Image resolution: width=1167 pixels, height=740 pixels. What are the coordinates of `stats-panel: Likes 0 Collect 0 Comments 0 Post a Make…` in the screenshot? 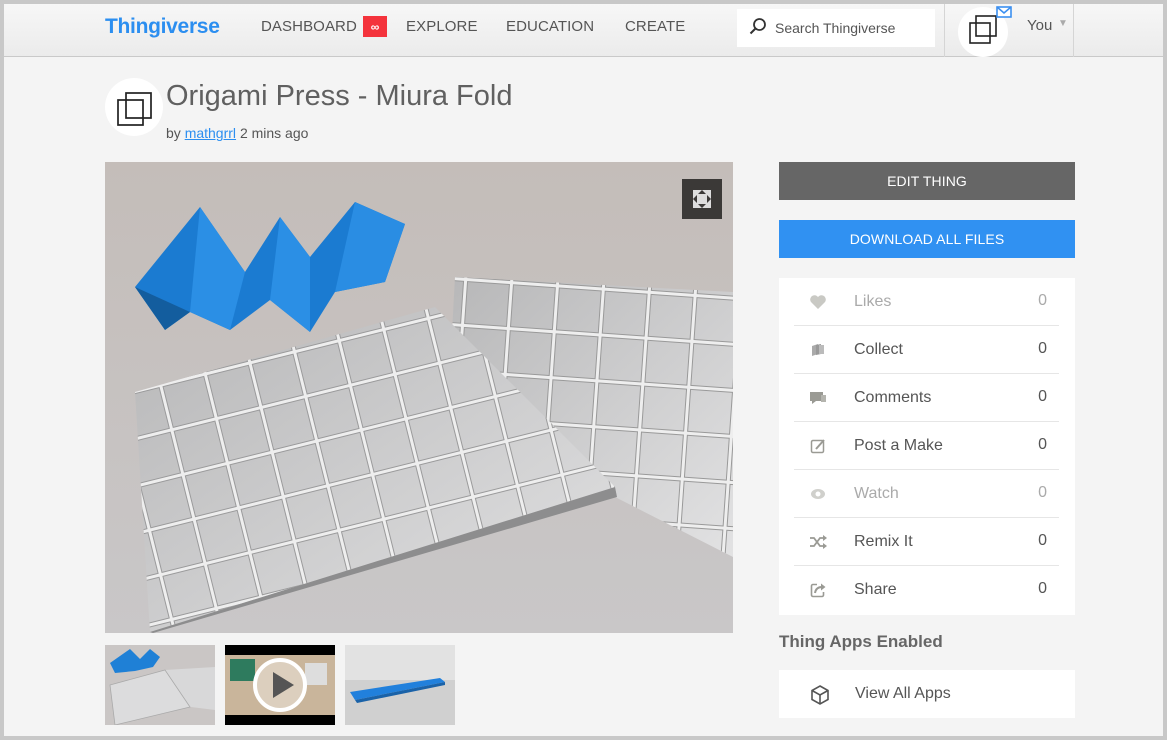 It's located at (927, 446).